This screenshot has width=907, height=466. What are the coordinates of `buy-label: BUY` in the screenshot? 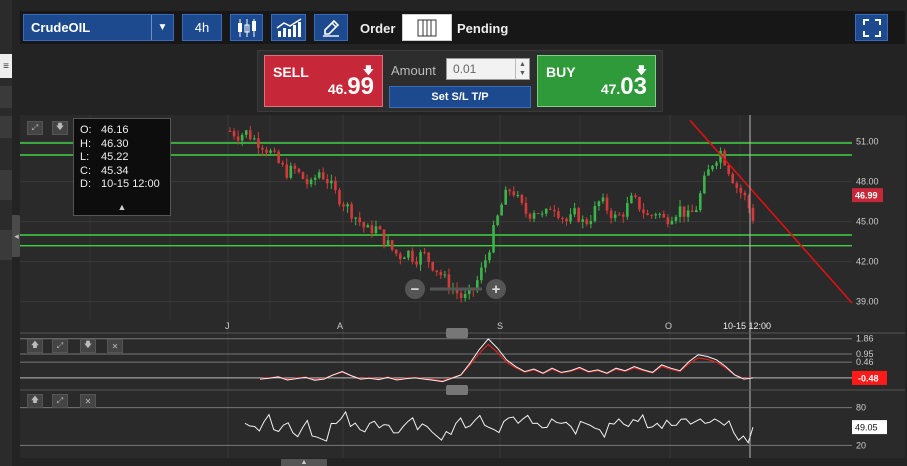 It's located at (561, 72).